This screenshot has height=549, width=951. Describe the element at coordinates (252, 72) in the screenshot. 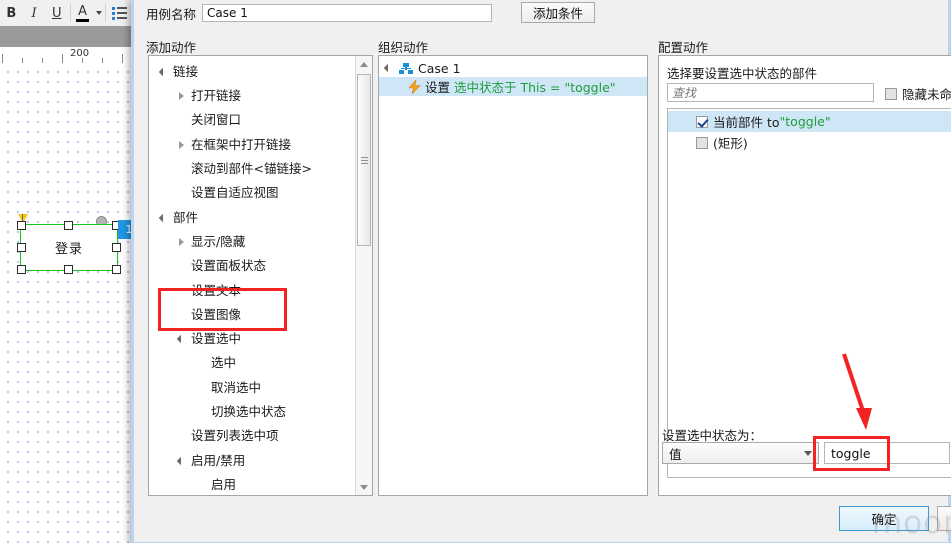

I see `action-tree-item: 链接` at that location.